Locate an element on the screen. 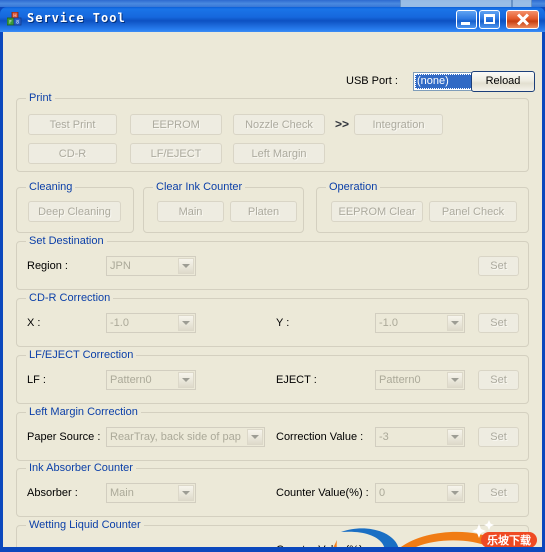  svg-text: F is located at coordinates (10, 23).